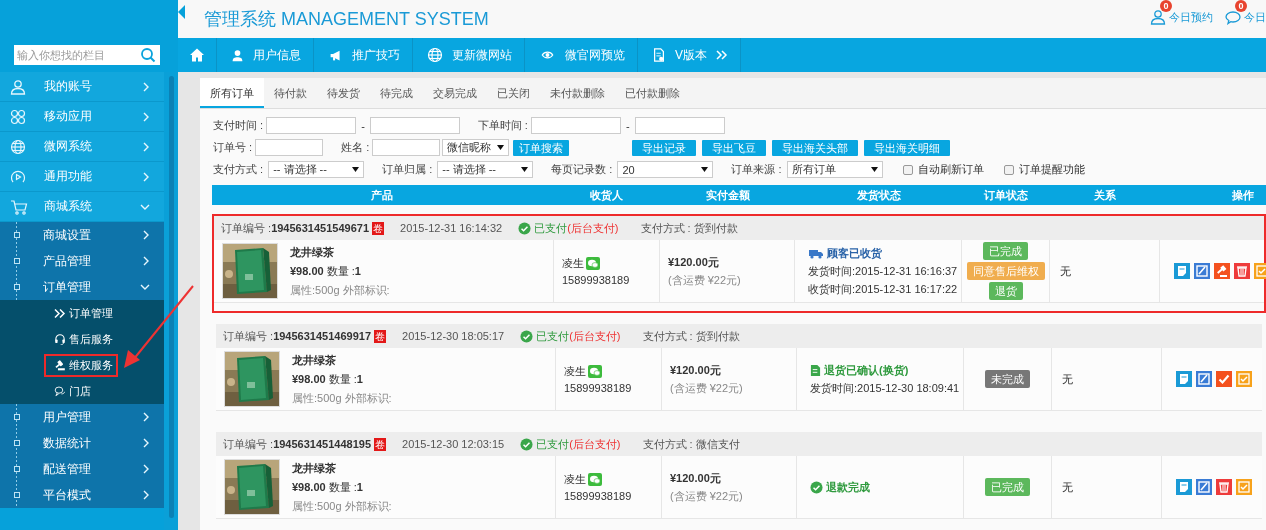 This screenshot has width=1266, height=530. I want to click on submenu-link: 订单管理, so click(81, 313).